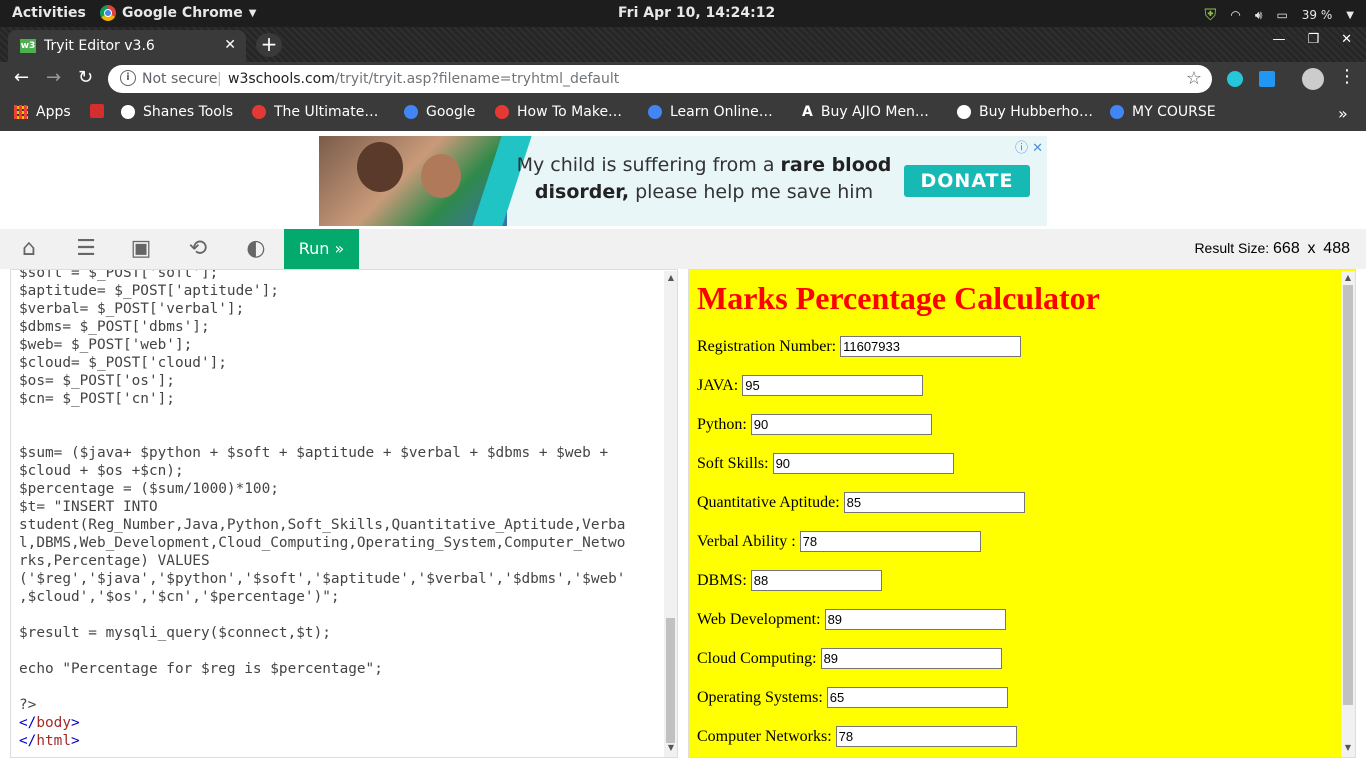 The image size is (1366, 768). Describe the element at coordinates (1235, 79) in the screenshot. I see `extension-m-icon` at that location.